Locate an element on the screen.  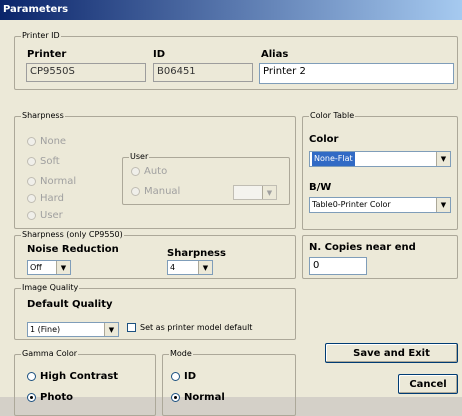
model-default-checkbox: Set as printer model default is located at coordinates (189, 327).